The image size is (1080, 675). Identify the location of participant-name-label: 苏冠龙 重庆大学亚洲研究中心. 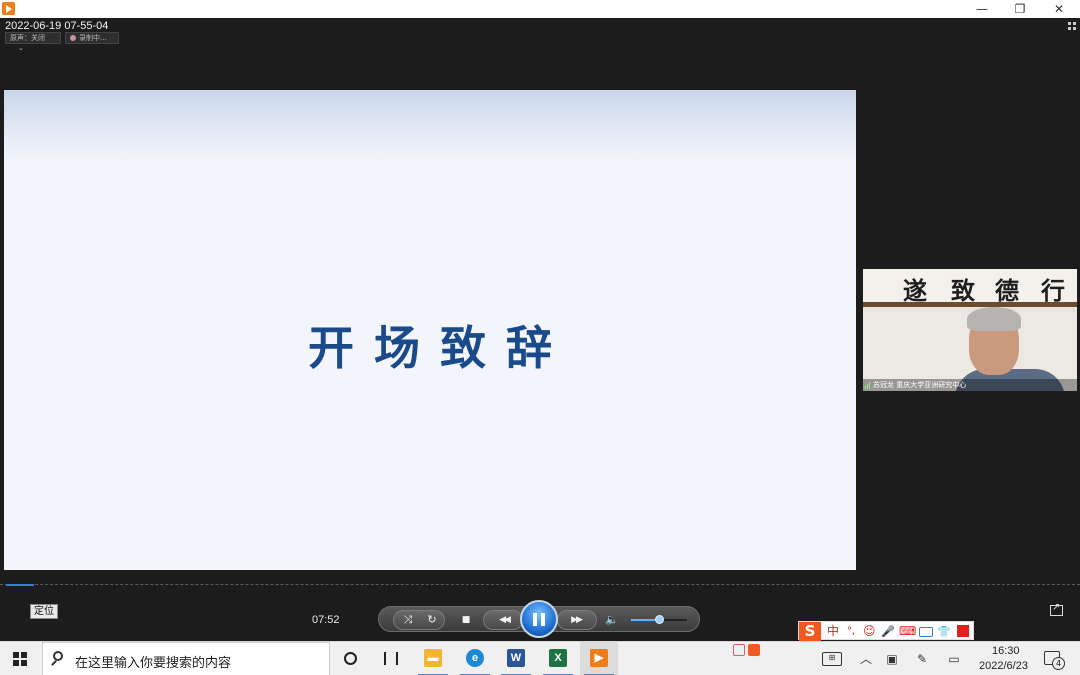
(970, 385).